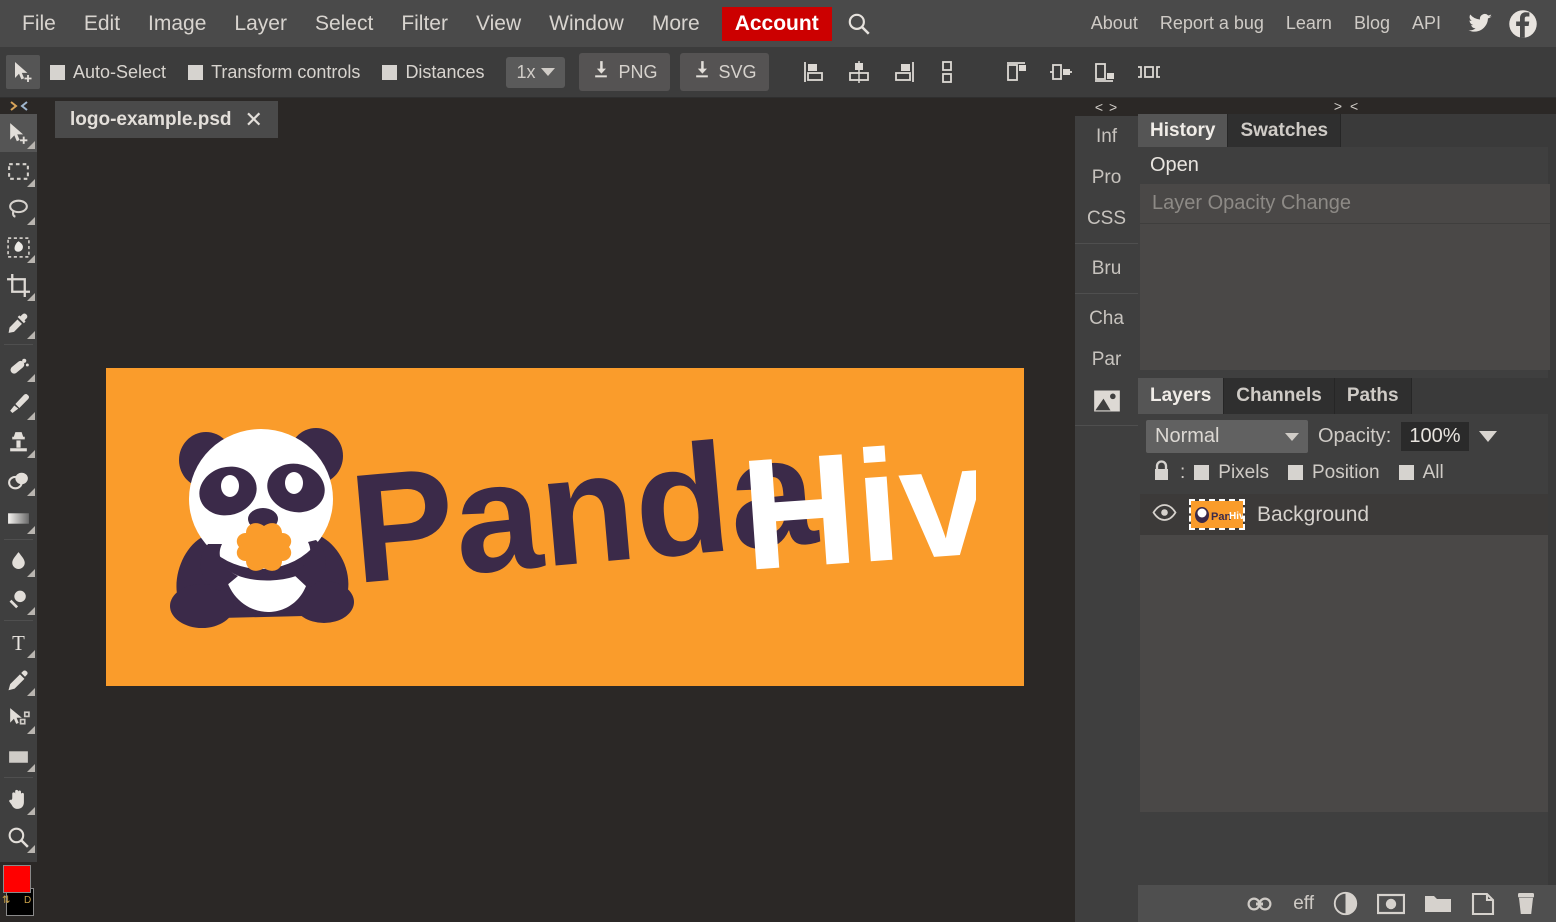 This screenshot has width=1556, height=922. Describe the element at coordinates (1372, 23) in the screenshot. I see `link-blog: Blog` at that location.